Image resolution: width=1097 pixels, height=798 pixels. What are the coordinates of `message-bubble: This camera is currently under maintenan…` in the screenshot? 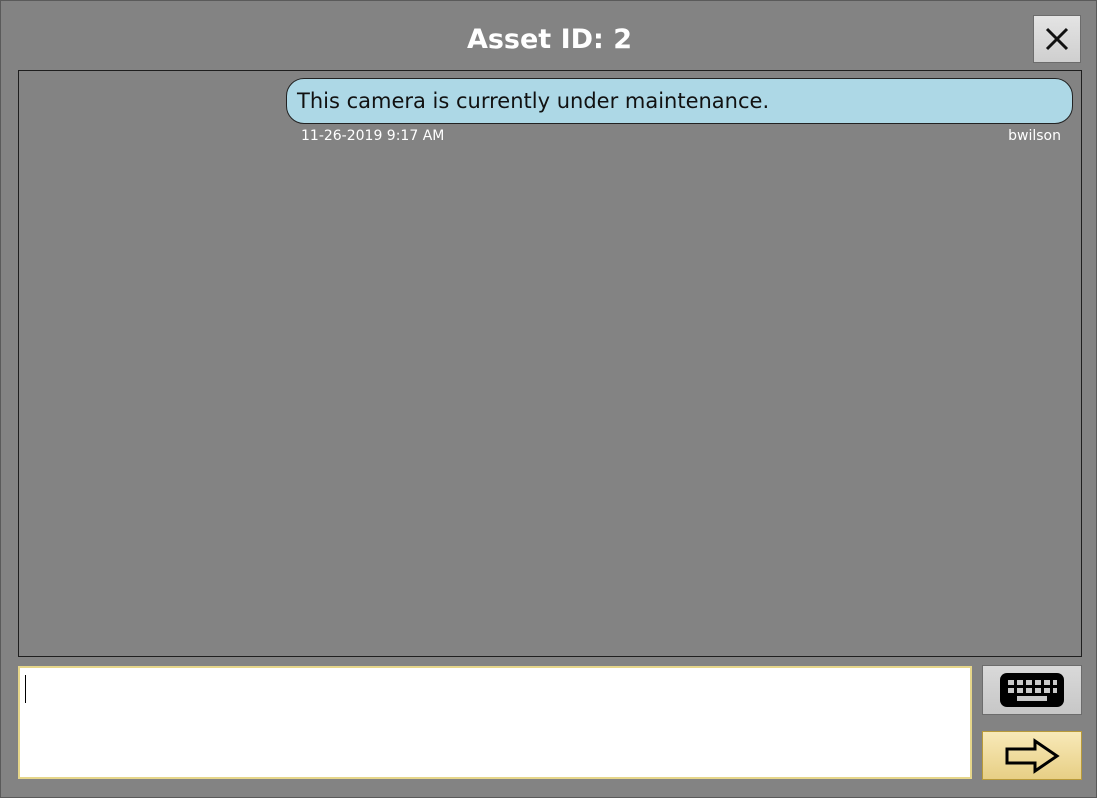 It's located at (679, 101).